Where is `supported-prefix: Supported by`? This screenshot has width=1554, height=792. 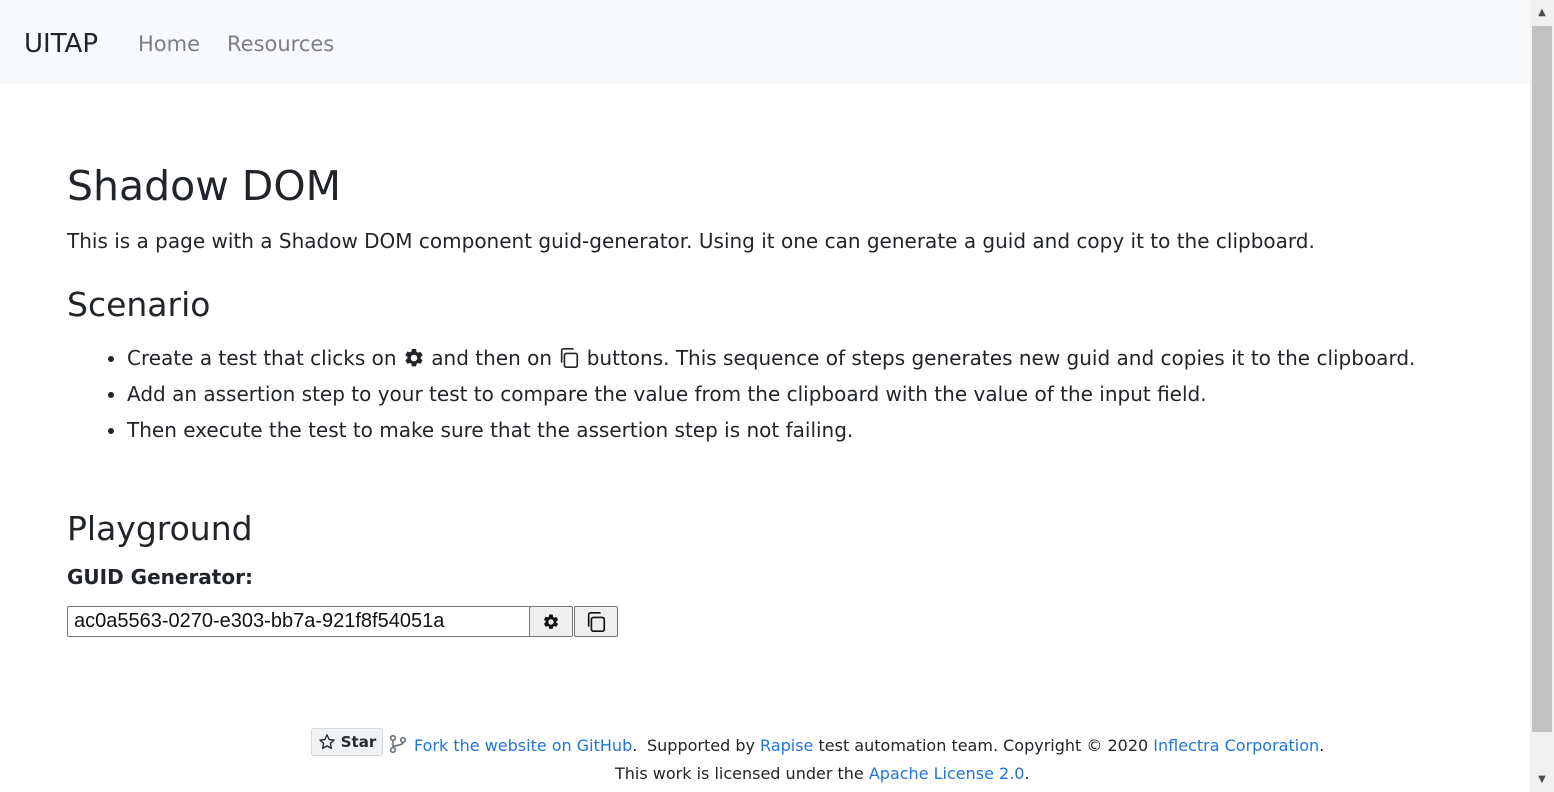
supported-prefix: Supported by is located at coordinates (704, 745).